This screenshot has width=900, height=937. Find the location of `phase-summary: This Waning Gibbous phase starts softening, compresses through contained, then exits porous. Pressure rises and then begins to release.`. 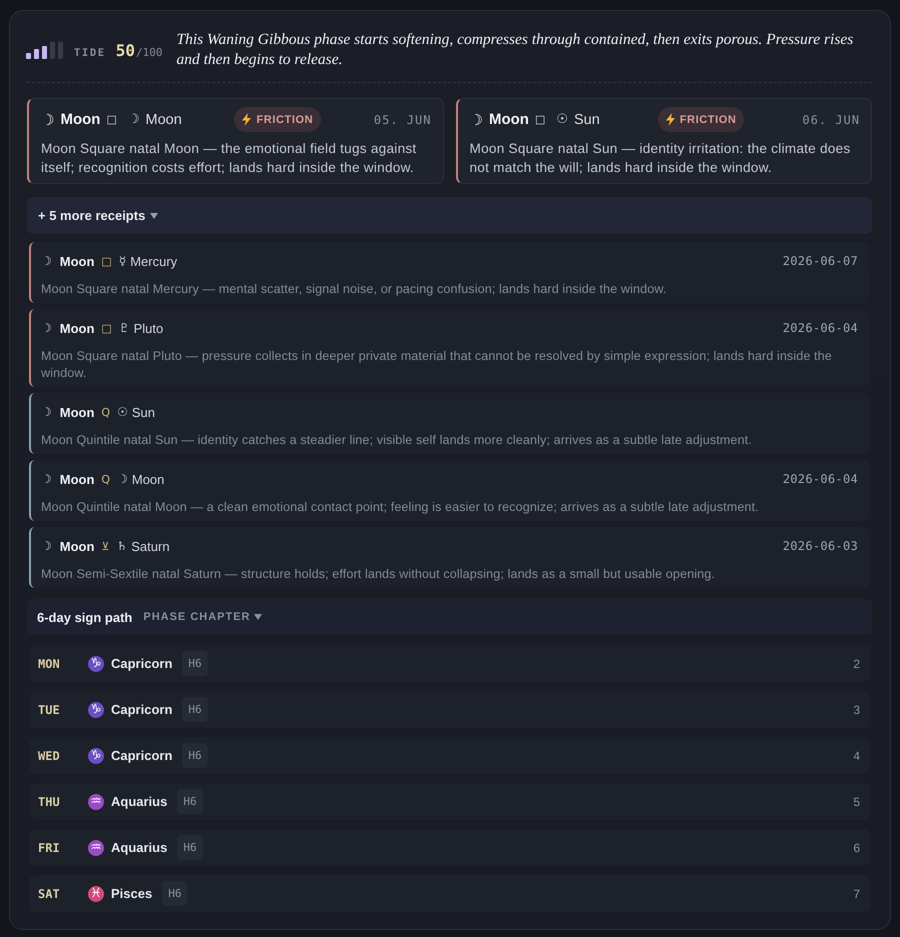

phase-summary: This Waning Gibbous phase starts softening, compresses through contained, then exits porous. Pressure rises and then begins to release. is located at coordinates (515, 50).